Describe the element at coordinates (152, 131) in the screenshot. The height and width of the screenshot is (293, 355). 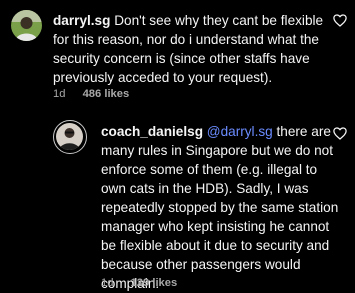
I see `comment-username: coach_danielsg` at that location.